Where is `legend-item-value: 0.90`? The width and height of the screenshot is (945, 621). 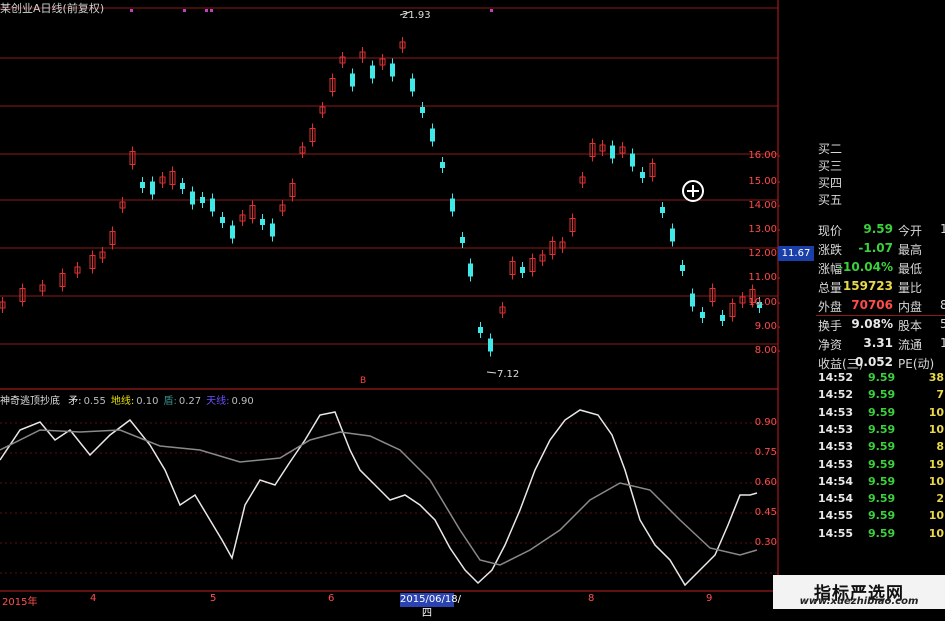
legend-item-value: 0.90 is located at coordinates (242, 401).